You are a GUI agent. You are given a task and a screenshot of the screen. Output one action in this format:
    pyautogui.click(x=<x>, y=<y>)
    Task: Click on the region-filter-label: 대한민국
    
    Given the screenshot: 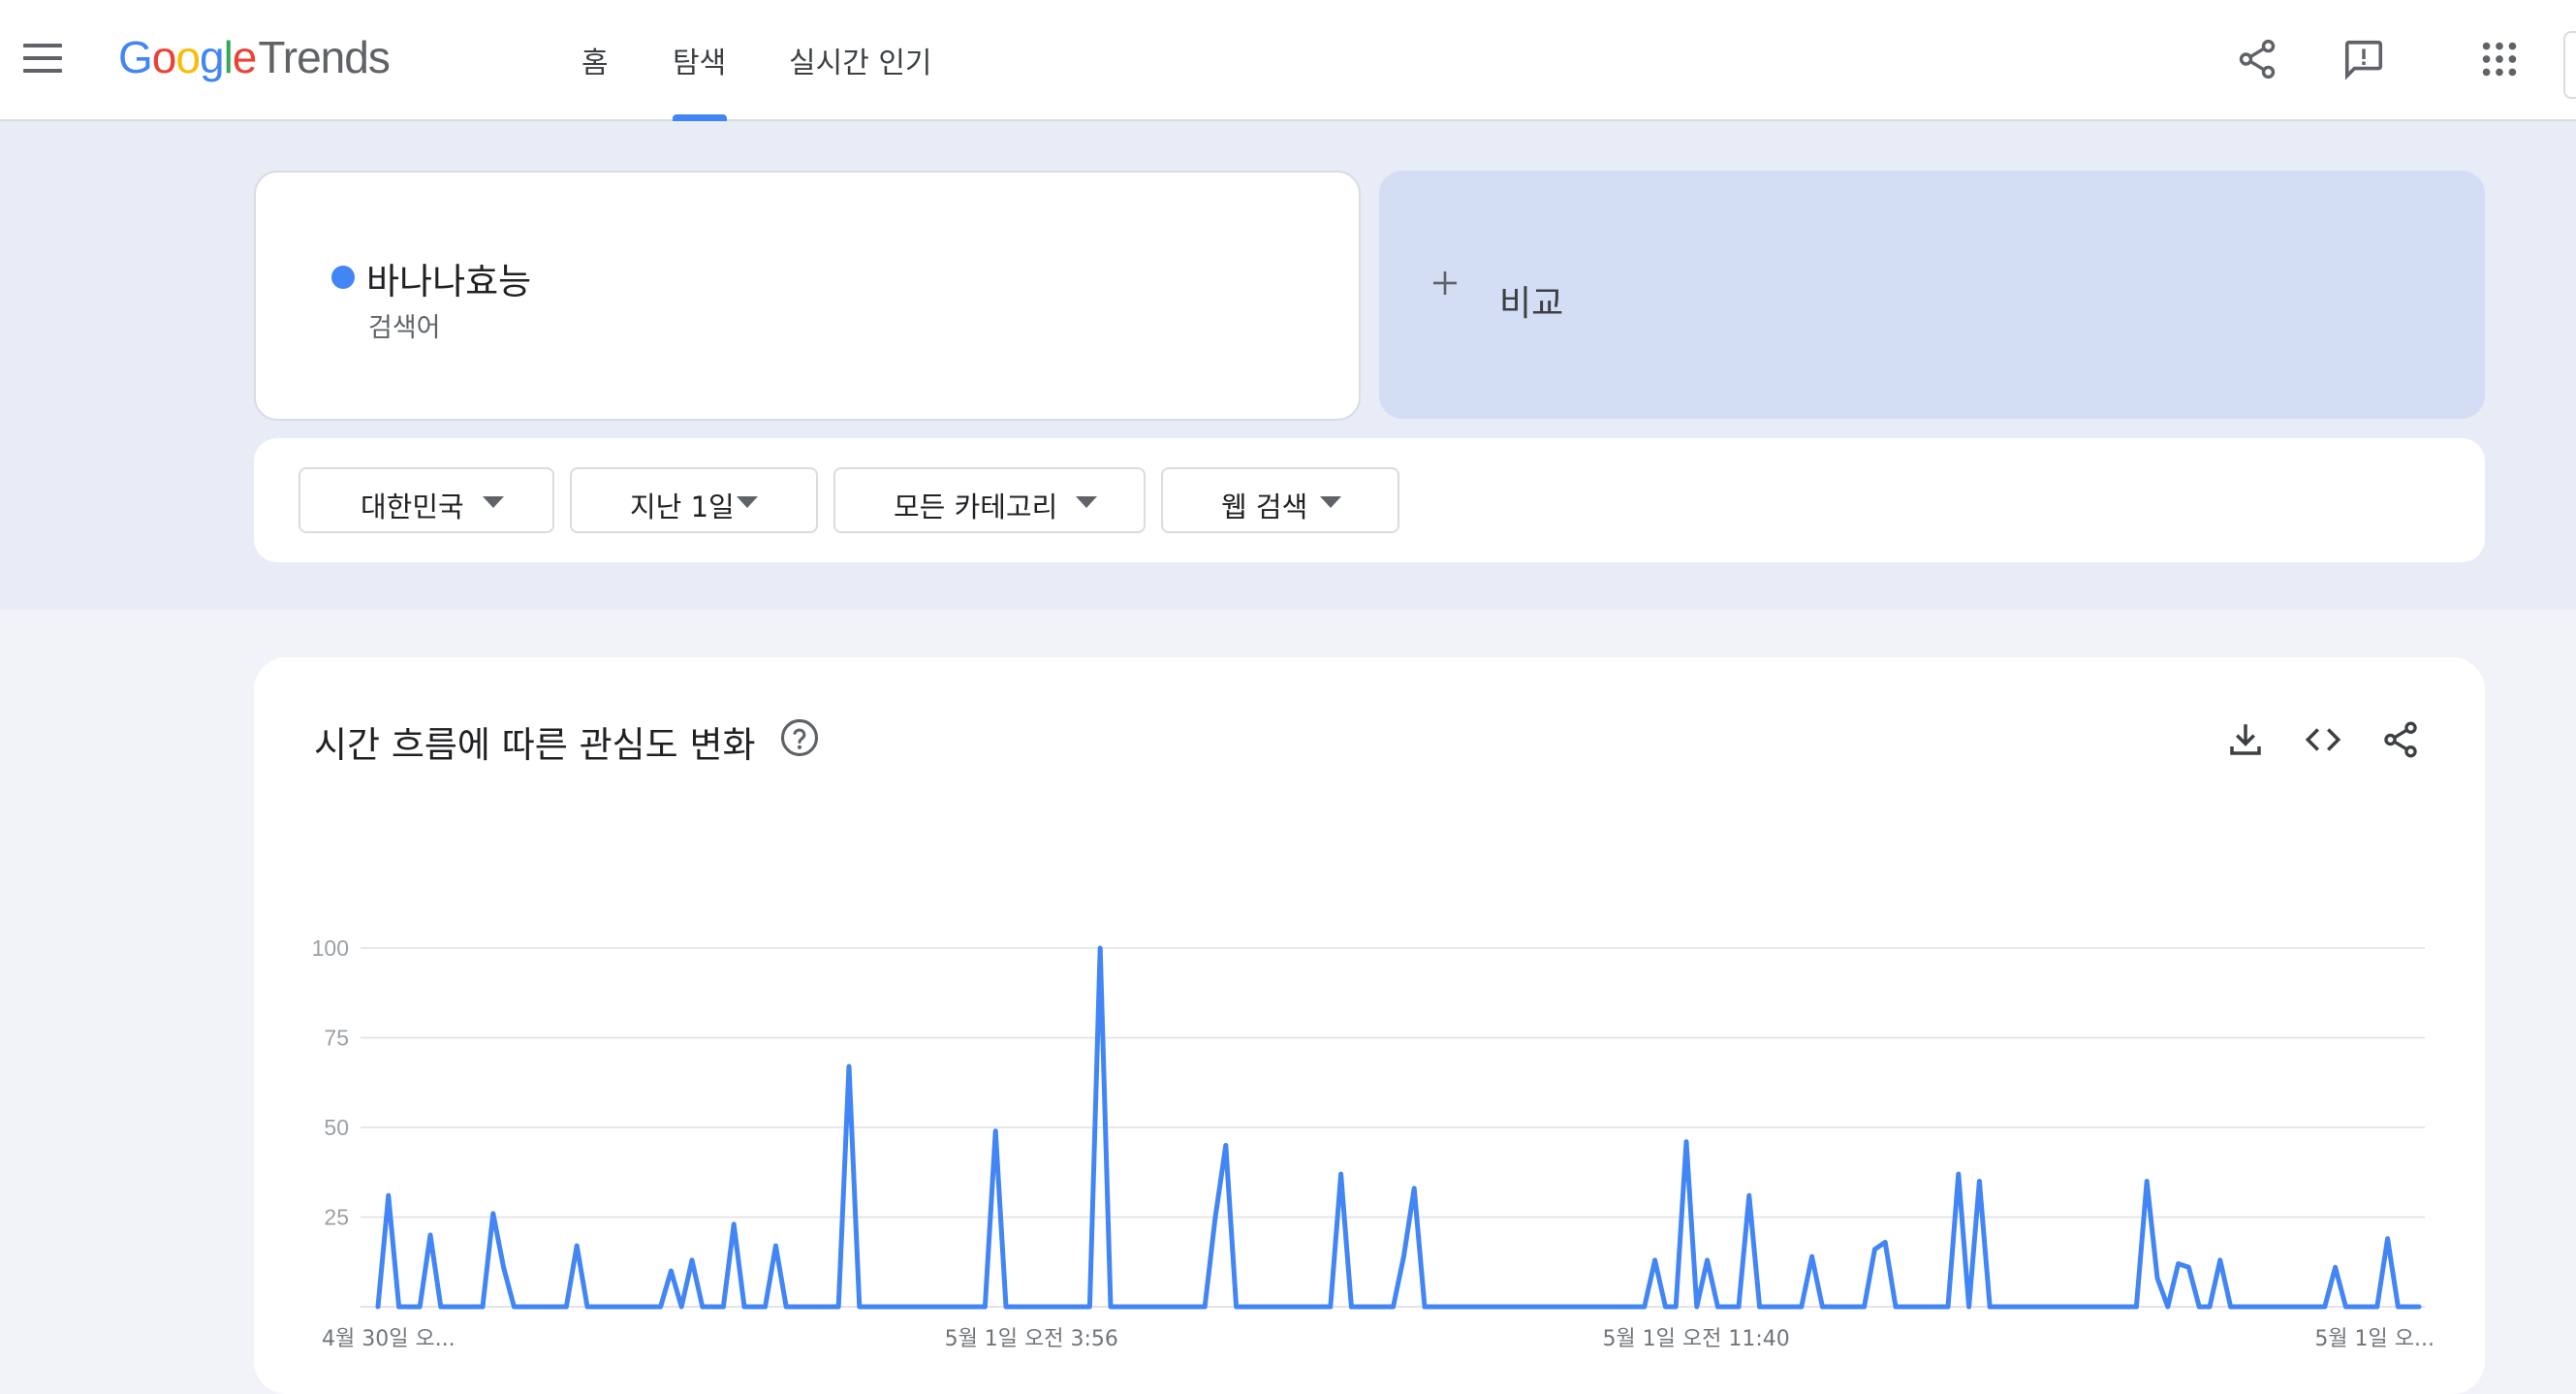 What is the action you would take?
    pyautogui.click(x=412, y=507)
    